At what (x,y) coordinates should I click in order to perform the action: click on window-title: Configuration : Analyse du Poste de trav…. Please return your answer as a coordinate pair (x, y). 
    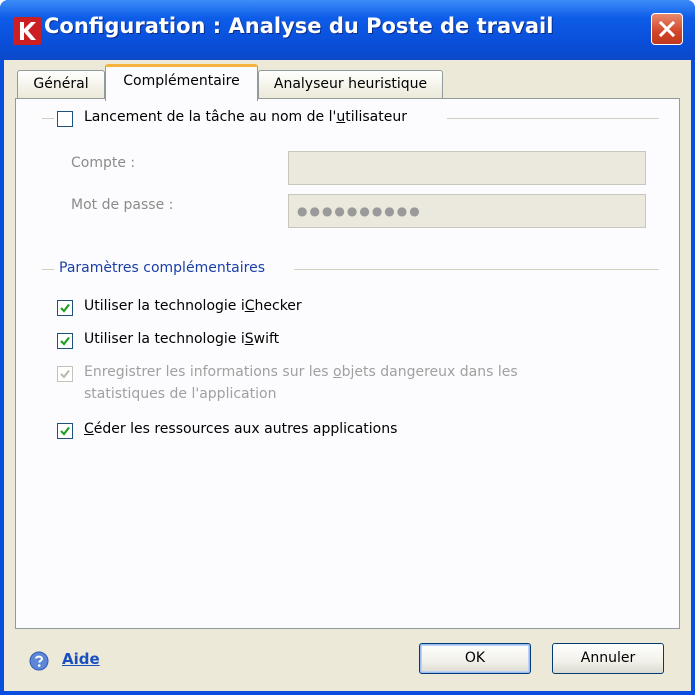
    Looking at the image, I should click on (299, 26).